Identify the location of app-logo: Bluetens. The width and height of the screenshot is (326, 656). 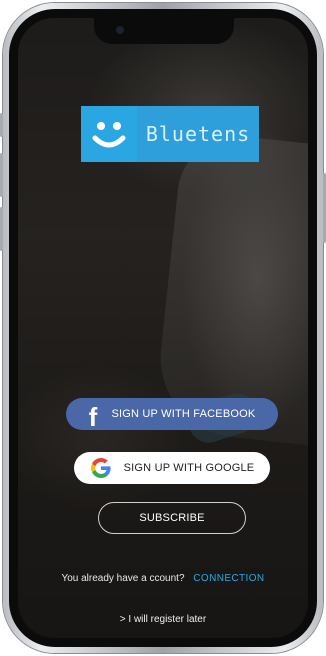
(170, 134).